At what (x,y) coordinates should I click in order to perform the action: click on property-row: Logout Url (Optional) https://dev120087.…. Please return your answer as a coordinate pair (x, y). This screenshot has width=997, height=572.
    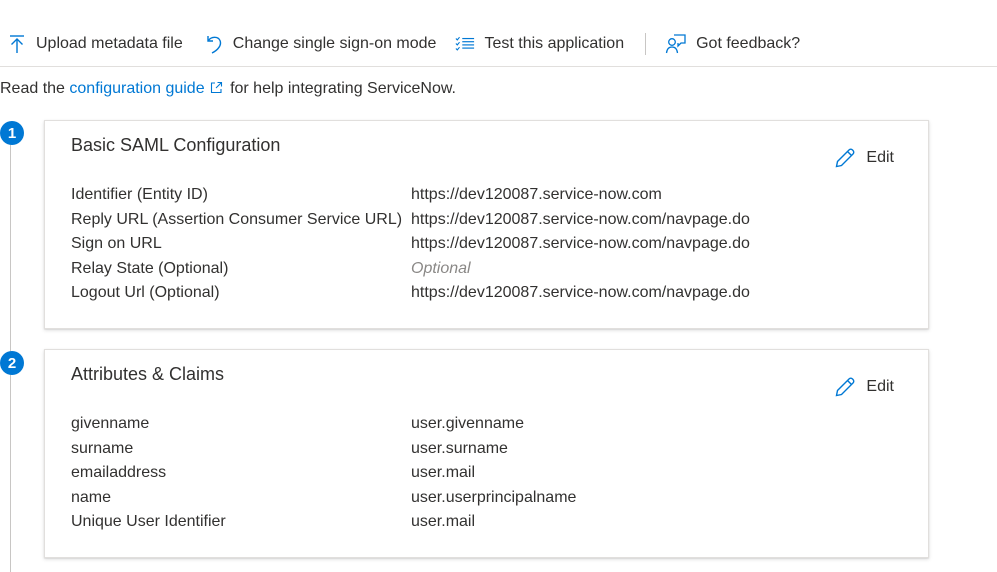
    Looking at the image, I should click on (410, 293).